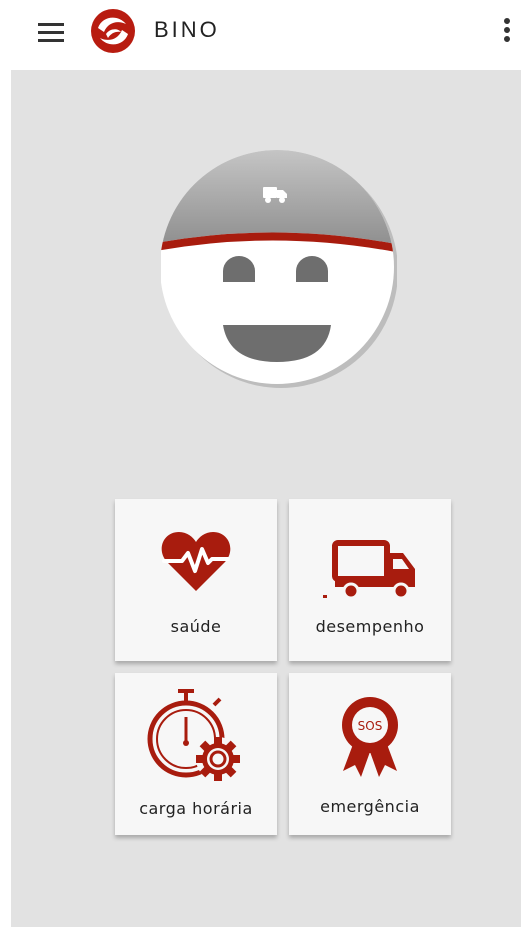 This screenshot has height=927, width=532. I want to click on overflow-menu-button, so click(507, 30).